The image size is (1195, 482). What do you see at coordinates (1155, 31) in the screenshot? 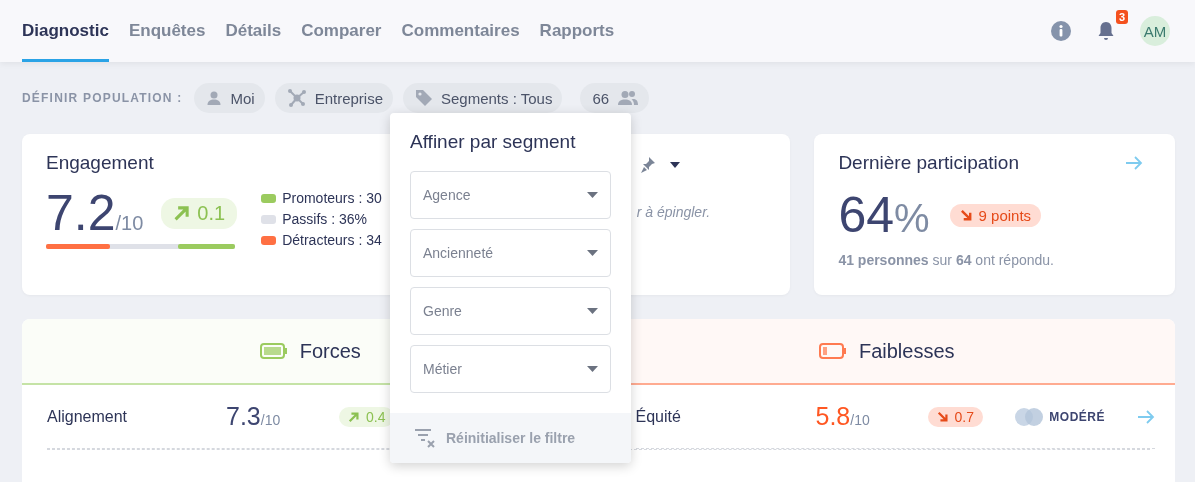
I see `user-avatar: AM` at bounding box center [1155, 31].